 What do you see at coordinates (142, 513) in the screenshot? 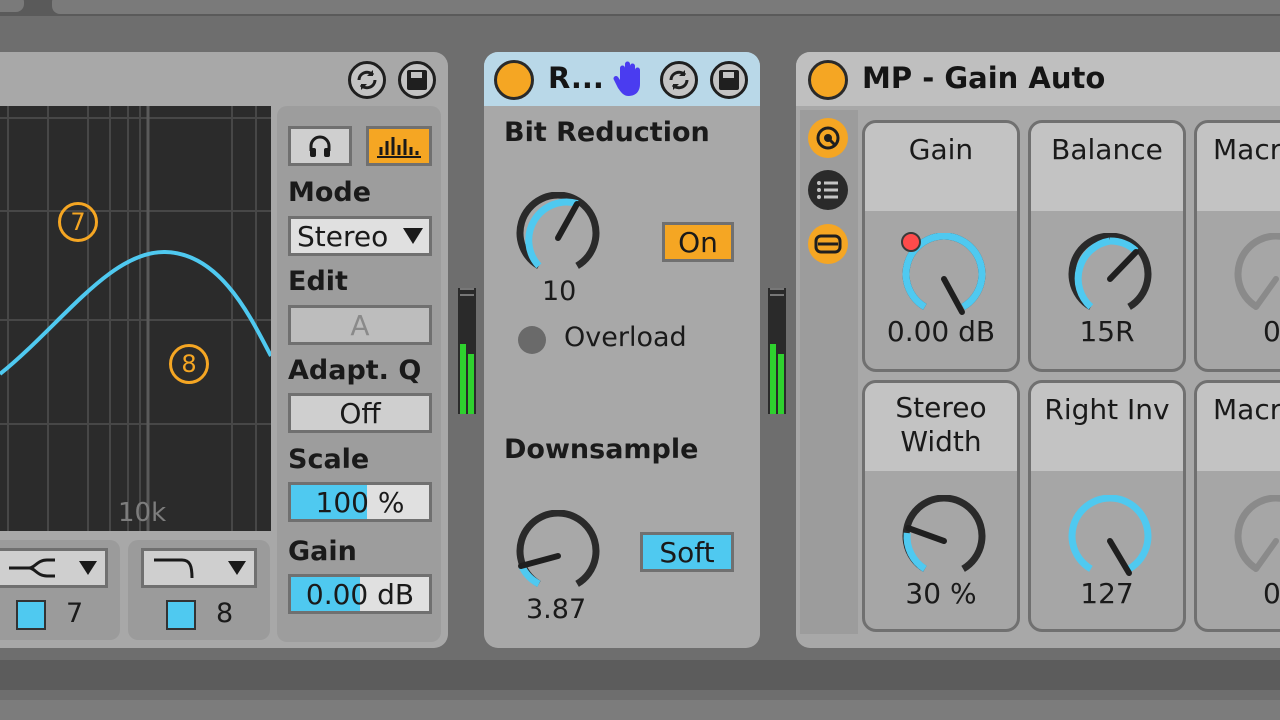
I see `grid-frequency-label: 10k` at bounding box center [142, 513].